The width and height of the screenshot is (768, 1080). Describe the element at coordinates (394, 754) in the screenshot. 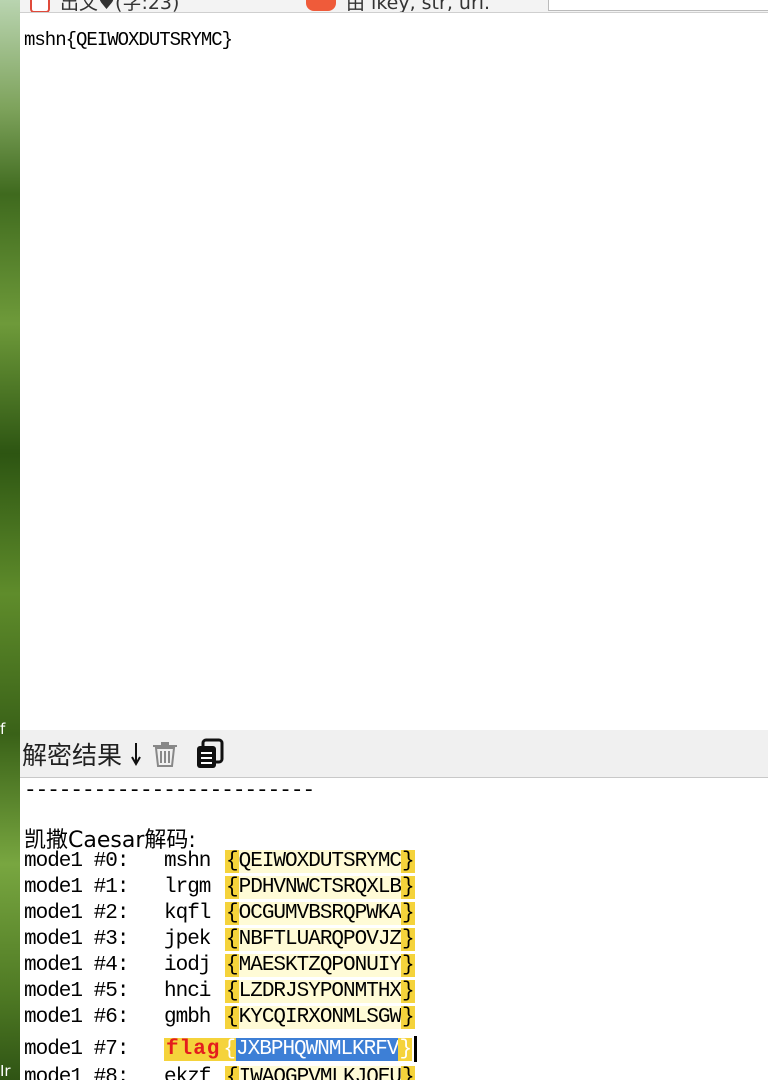

I see `result-toolbar: 解密结果` at that location.